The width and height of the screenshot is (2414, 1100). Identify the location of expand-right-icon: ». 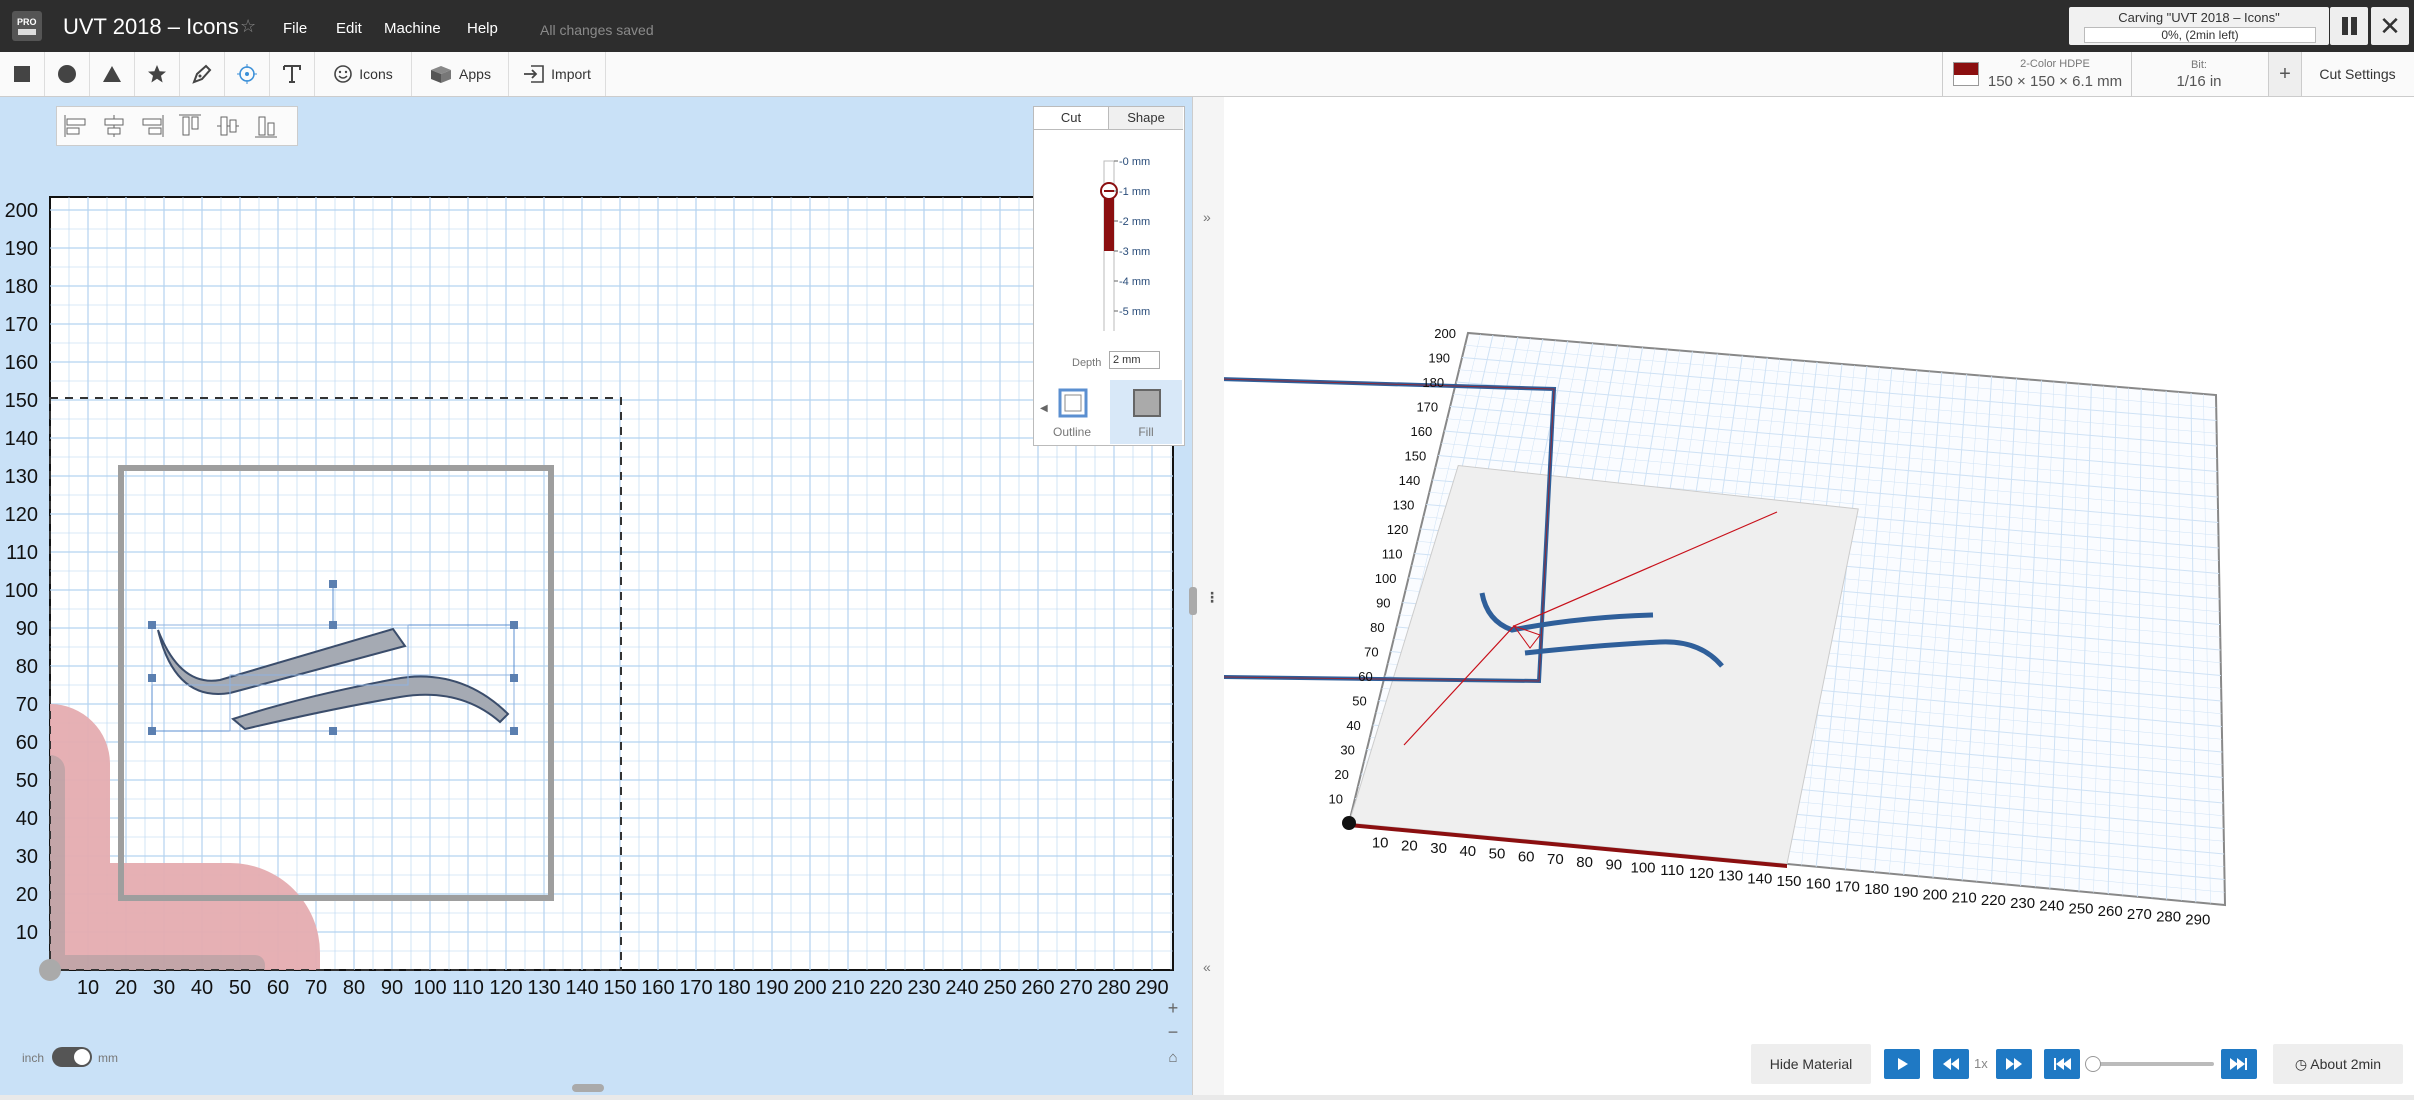
(1207, 217).